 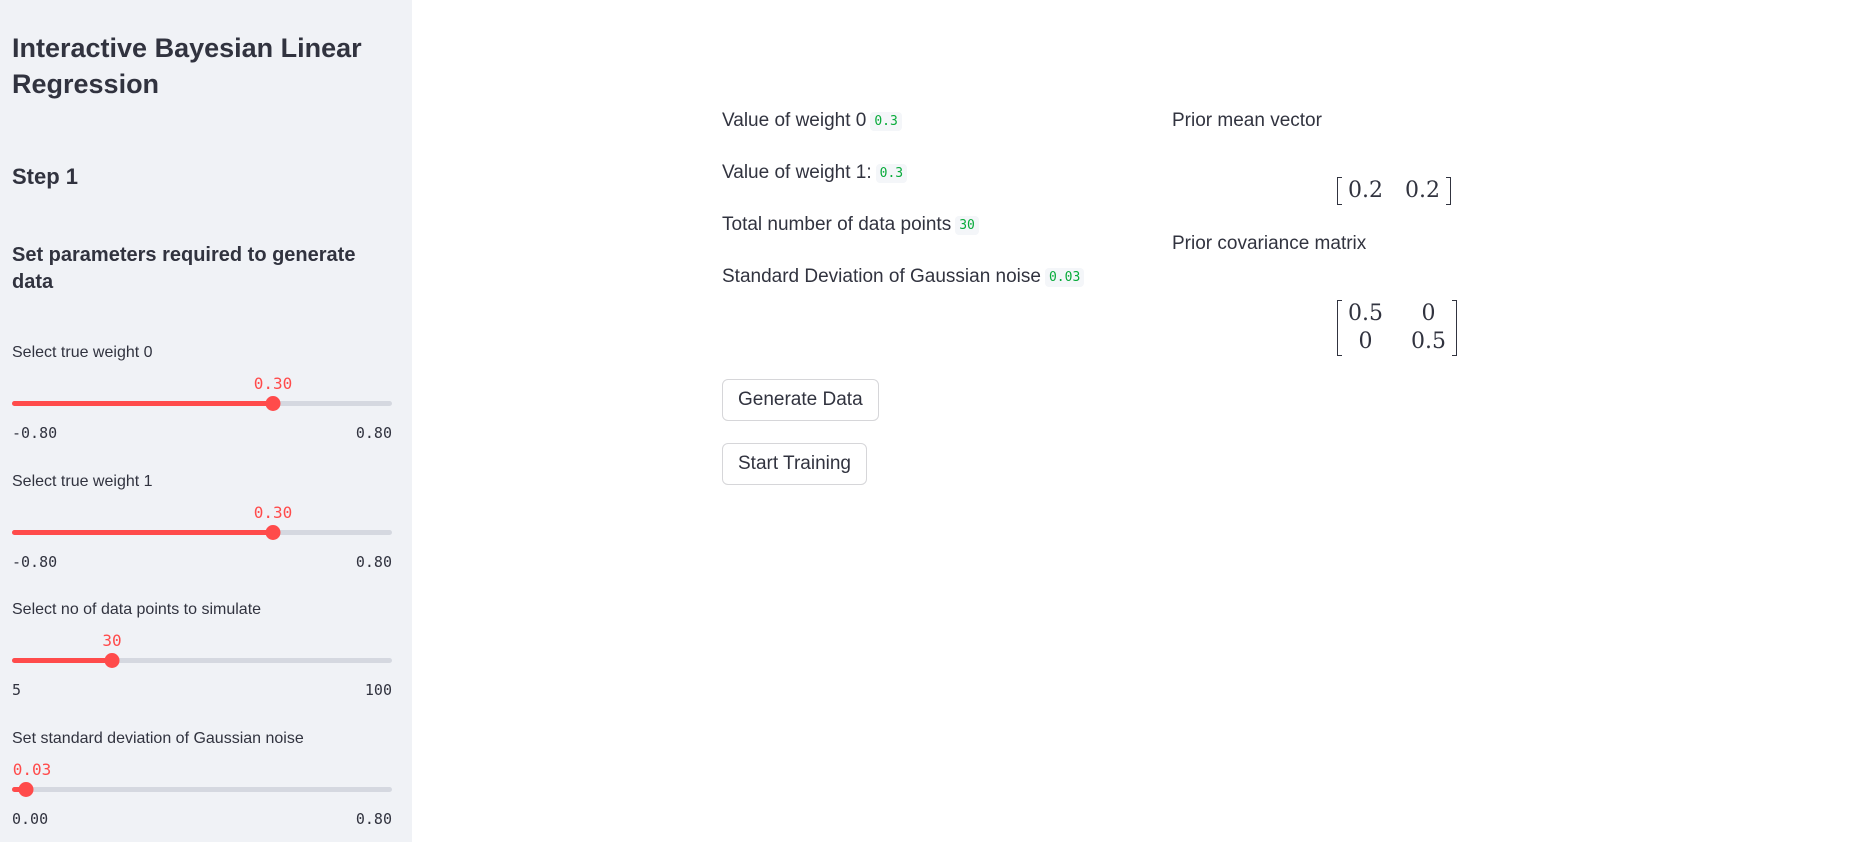 I want to click on slider-label: Select true weight 1, so click(x=82, y=481).